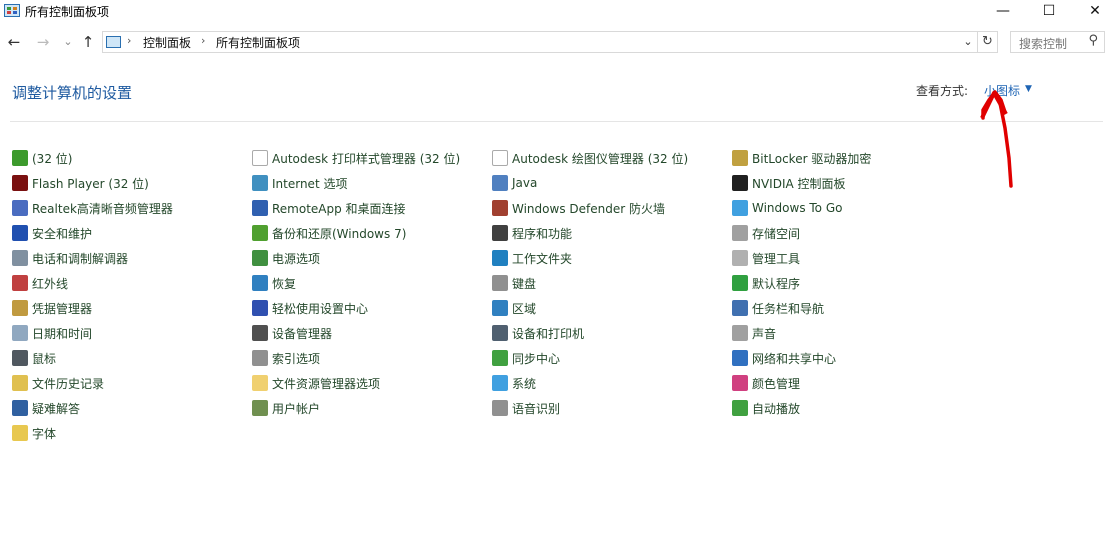 This screenshot has height=555, width=1105. What do you see at coordinates (260, 283) in the screenshot?
I see `recovery-icon` at bounding box center [260, 283].